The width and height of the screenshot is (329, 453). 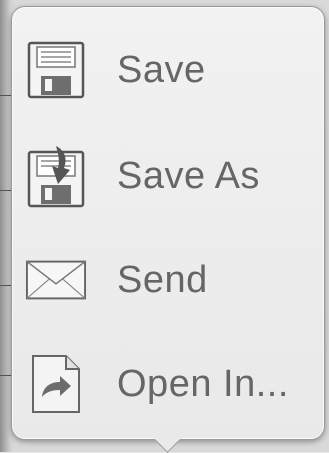 What do you see at coordinates (188, 175) in the screenshot?
I see `menu-item-label: Save As` at bounding box center [188, 175].